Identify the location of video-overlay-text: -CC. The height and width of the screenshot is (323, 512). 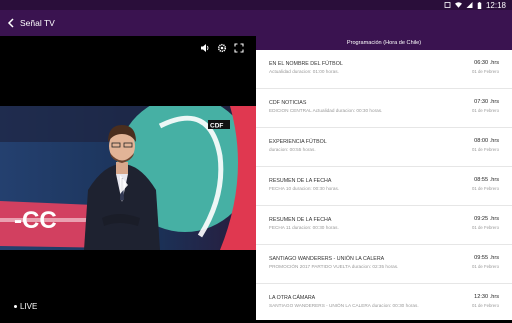
(35, 220).